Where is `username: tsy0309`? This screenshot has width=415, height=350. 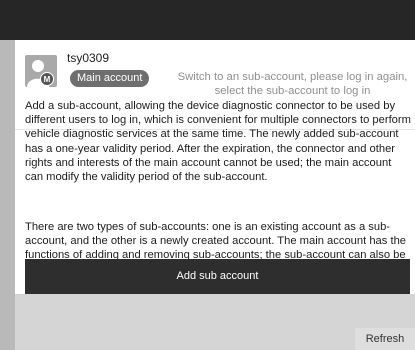
username: tsy0309 is located at coordinates (88, 58).